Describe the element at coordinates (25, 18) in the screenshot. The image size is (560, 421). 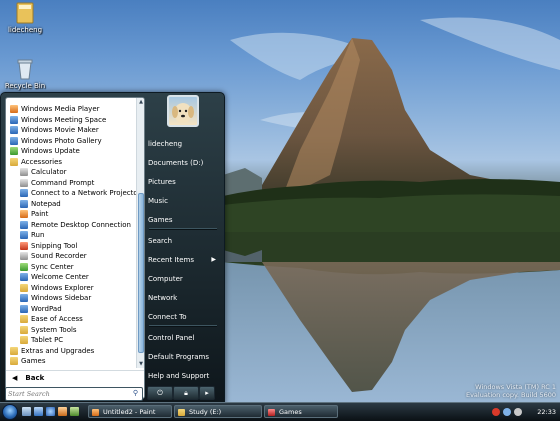
I see `desktop-icon-user-folder: lidecheng` at that location.